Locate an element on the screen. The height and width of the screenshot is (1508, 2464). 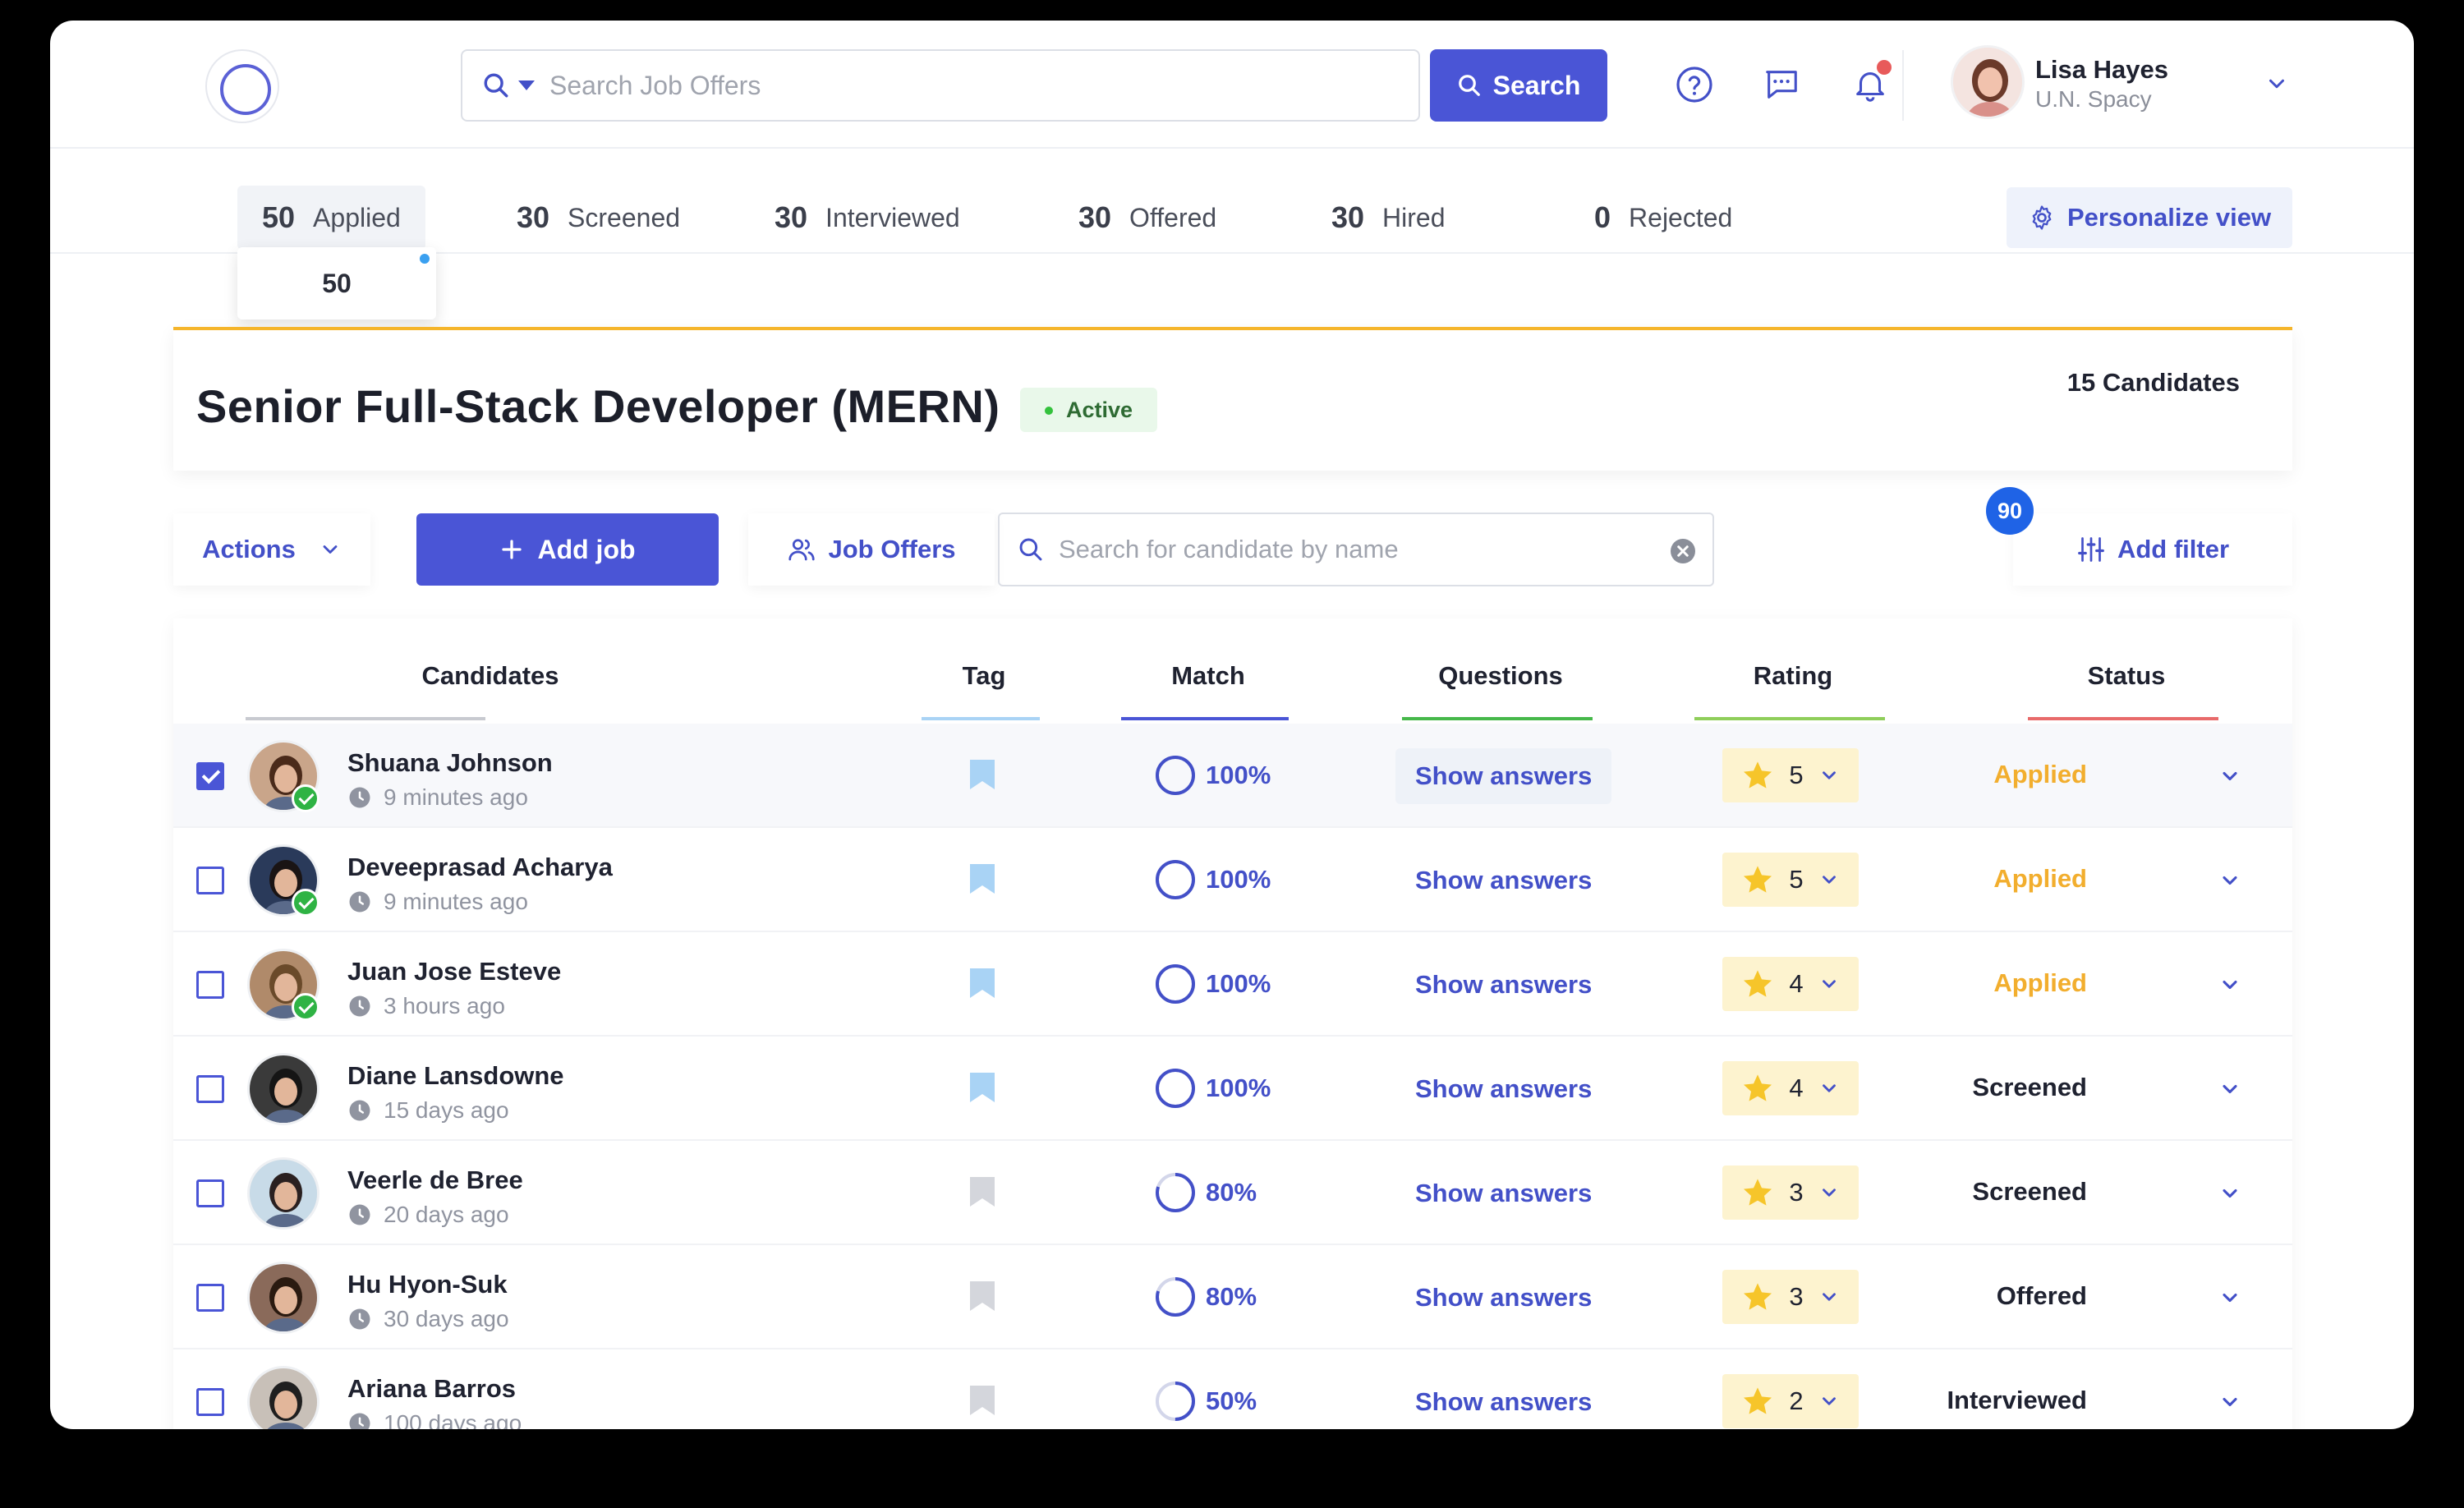
add-filter-button: Add filter is located at coordinates (2152, 549).